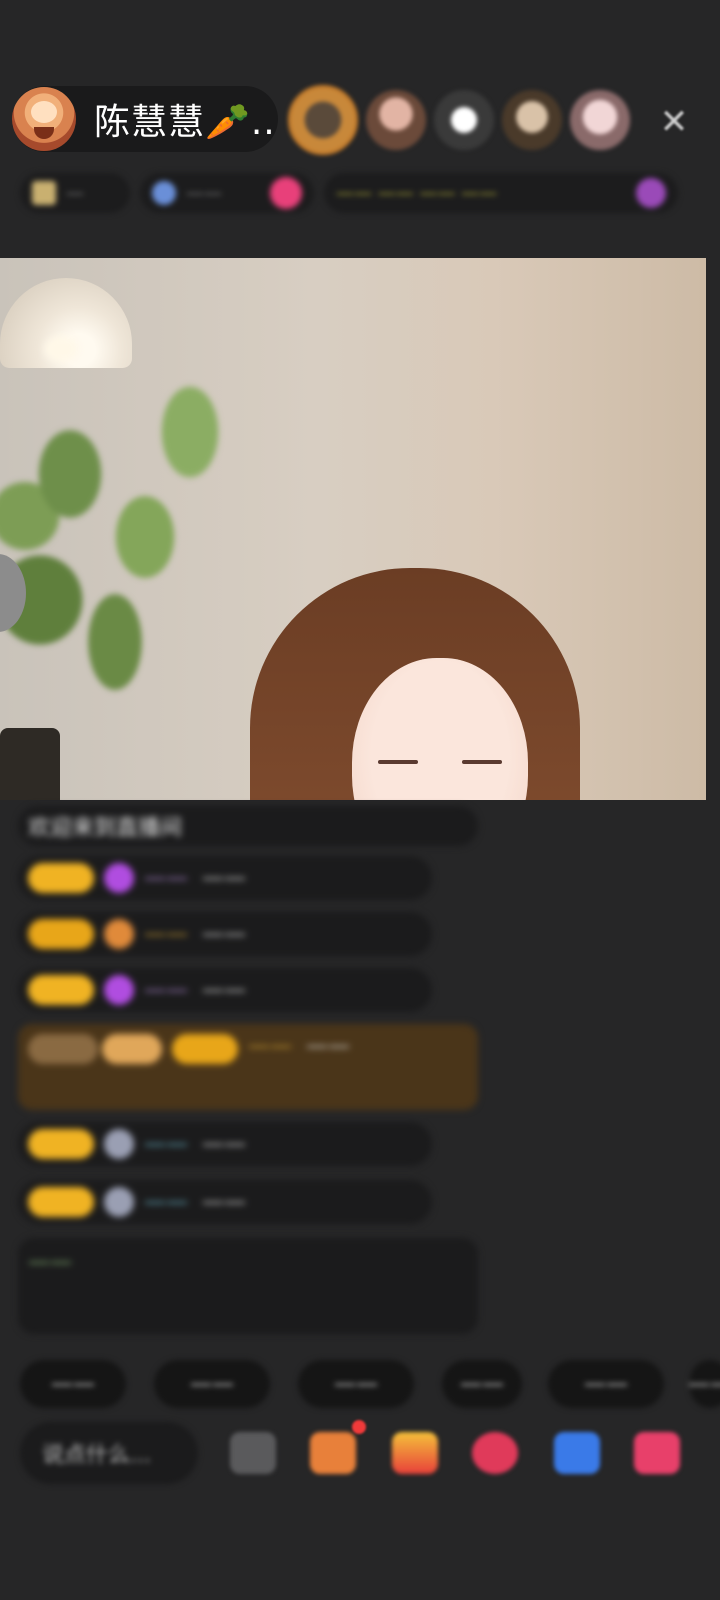  Describe the element at coordinates (417, 193) in the screenshot. I see `activity-banner-text: —— —— —— ——` at that location.